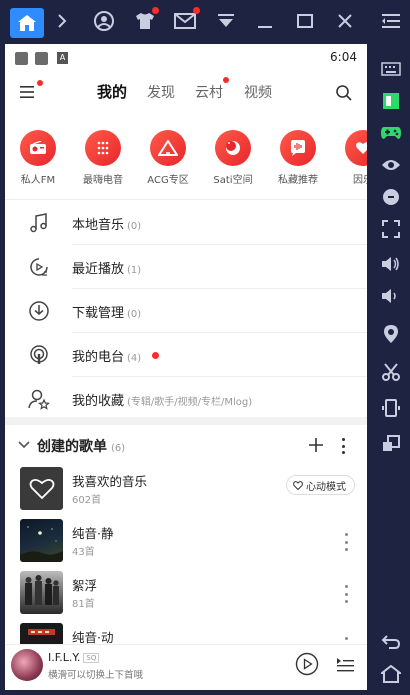 Image resolution: width=410 pixels, height=695 pixels. I want to click on gamepad-icon, so click(391, 133).